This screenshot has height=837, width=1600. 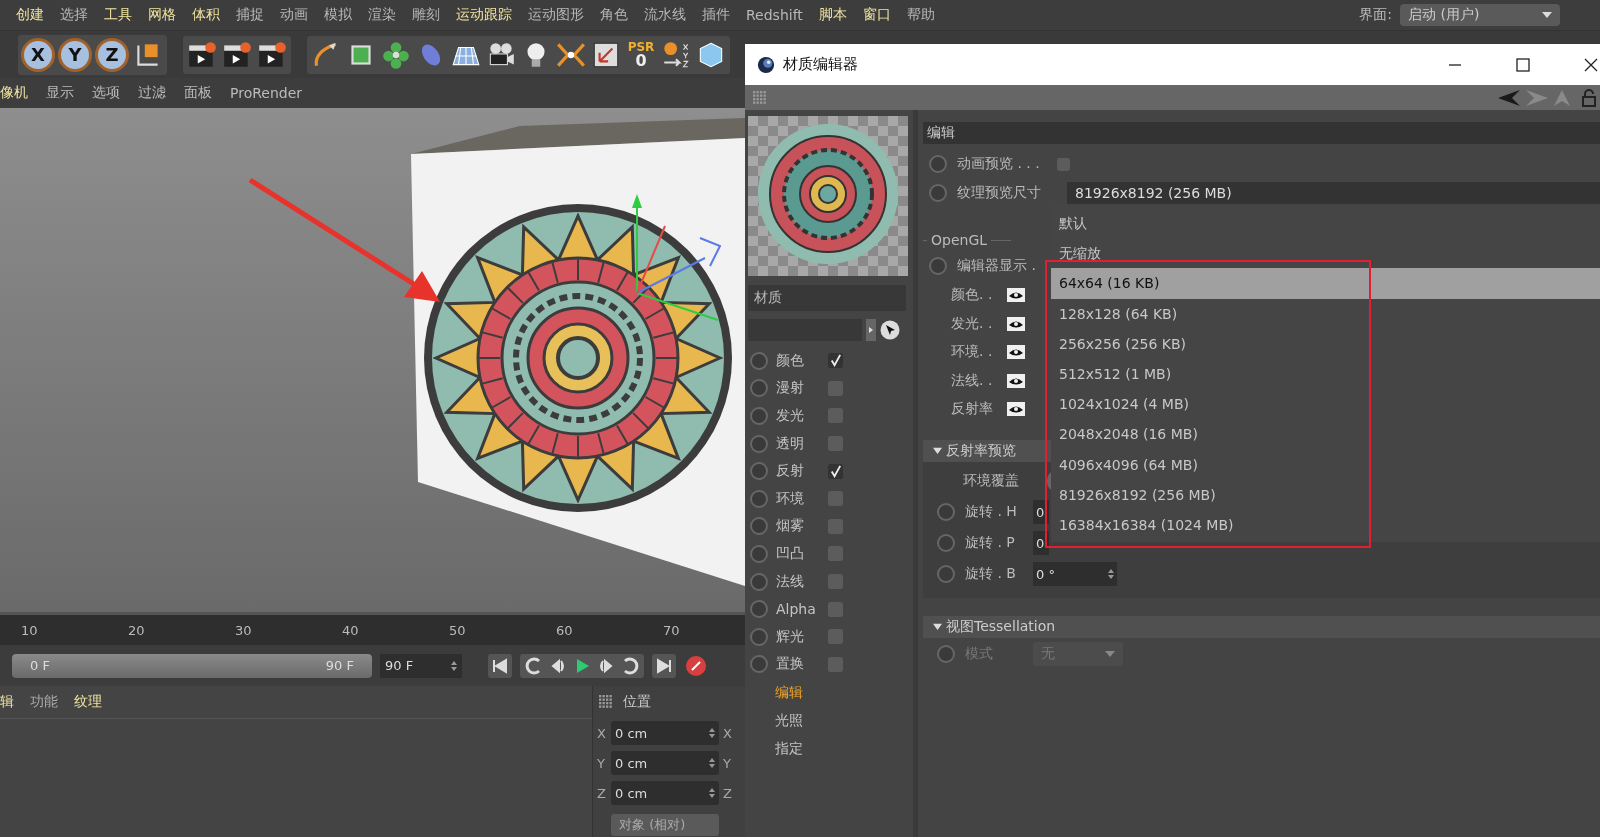 What do you see at coordinates (775, 692) in the screenshot?
I see `page-link: 编辑` at bounding box center [775, 692].